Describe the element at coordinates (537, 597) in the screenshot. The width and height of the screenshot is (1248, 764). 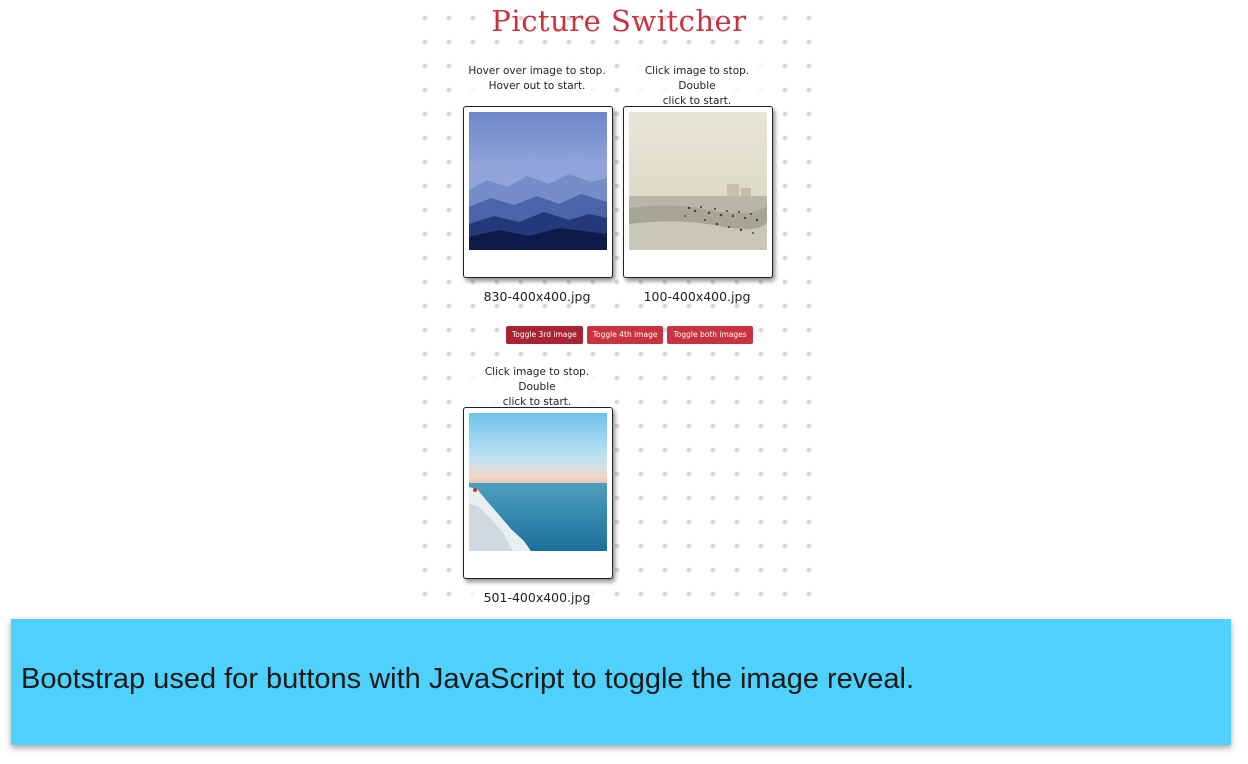
I see `card-3-filename: 501-400x400.jpg` at that location.